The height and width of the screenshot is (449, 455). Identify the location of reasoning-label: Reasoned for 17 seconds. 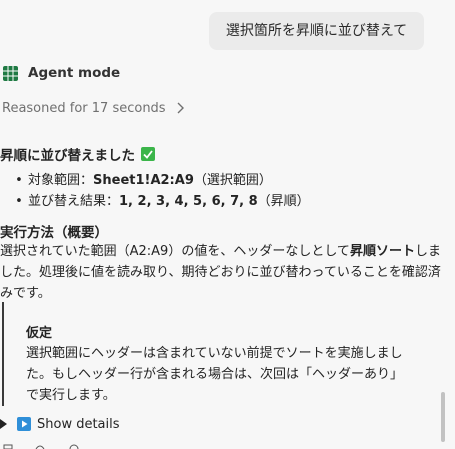
(84, 108).